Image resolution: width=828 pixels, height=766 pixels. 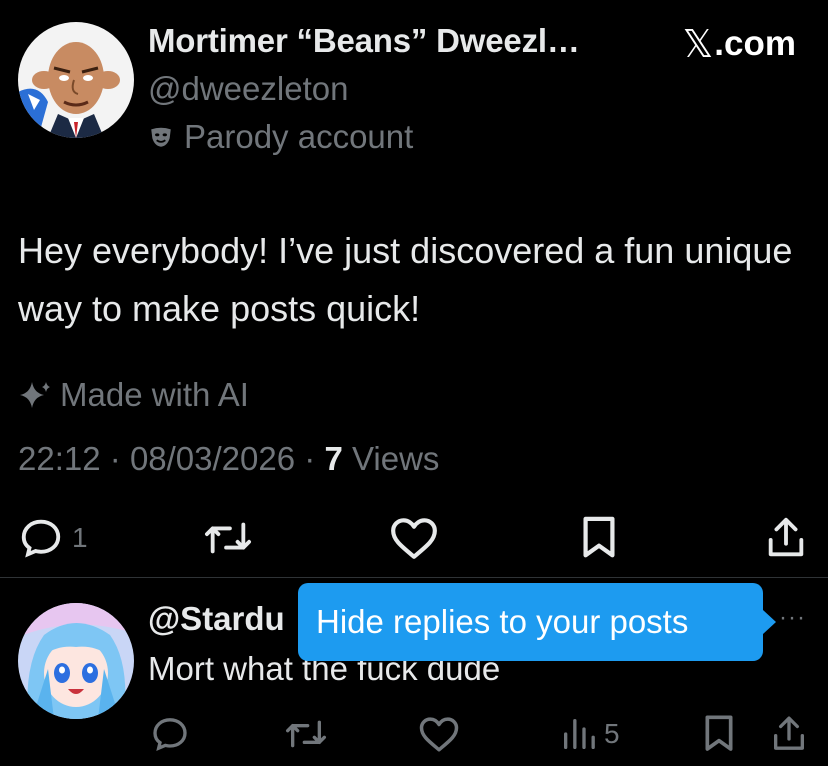 I want to click on reply-reply-button, so click(x=170, y=734).